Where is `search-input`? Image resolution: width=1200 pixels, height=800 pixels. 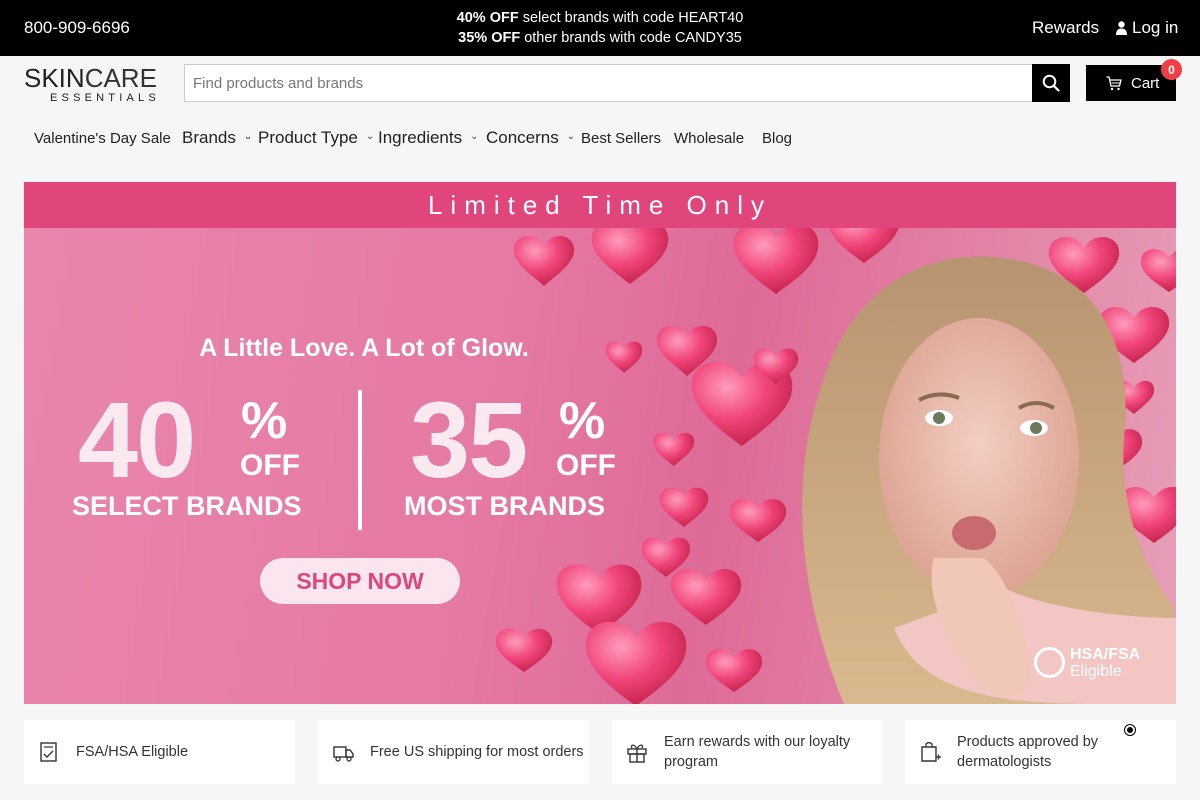 search-input is located at coordinates (608, 83).